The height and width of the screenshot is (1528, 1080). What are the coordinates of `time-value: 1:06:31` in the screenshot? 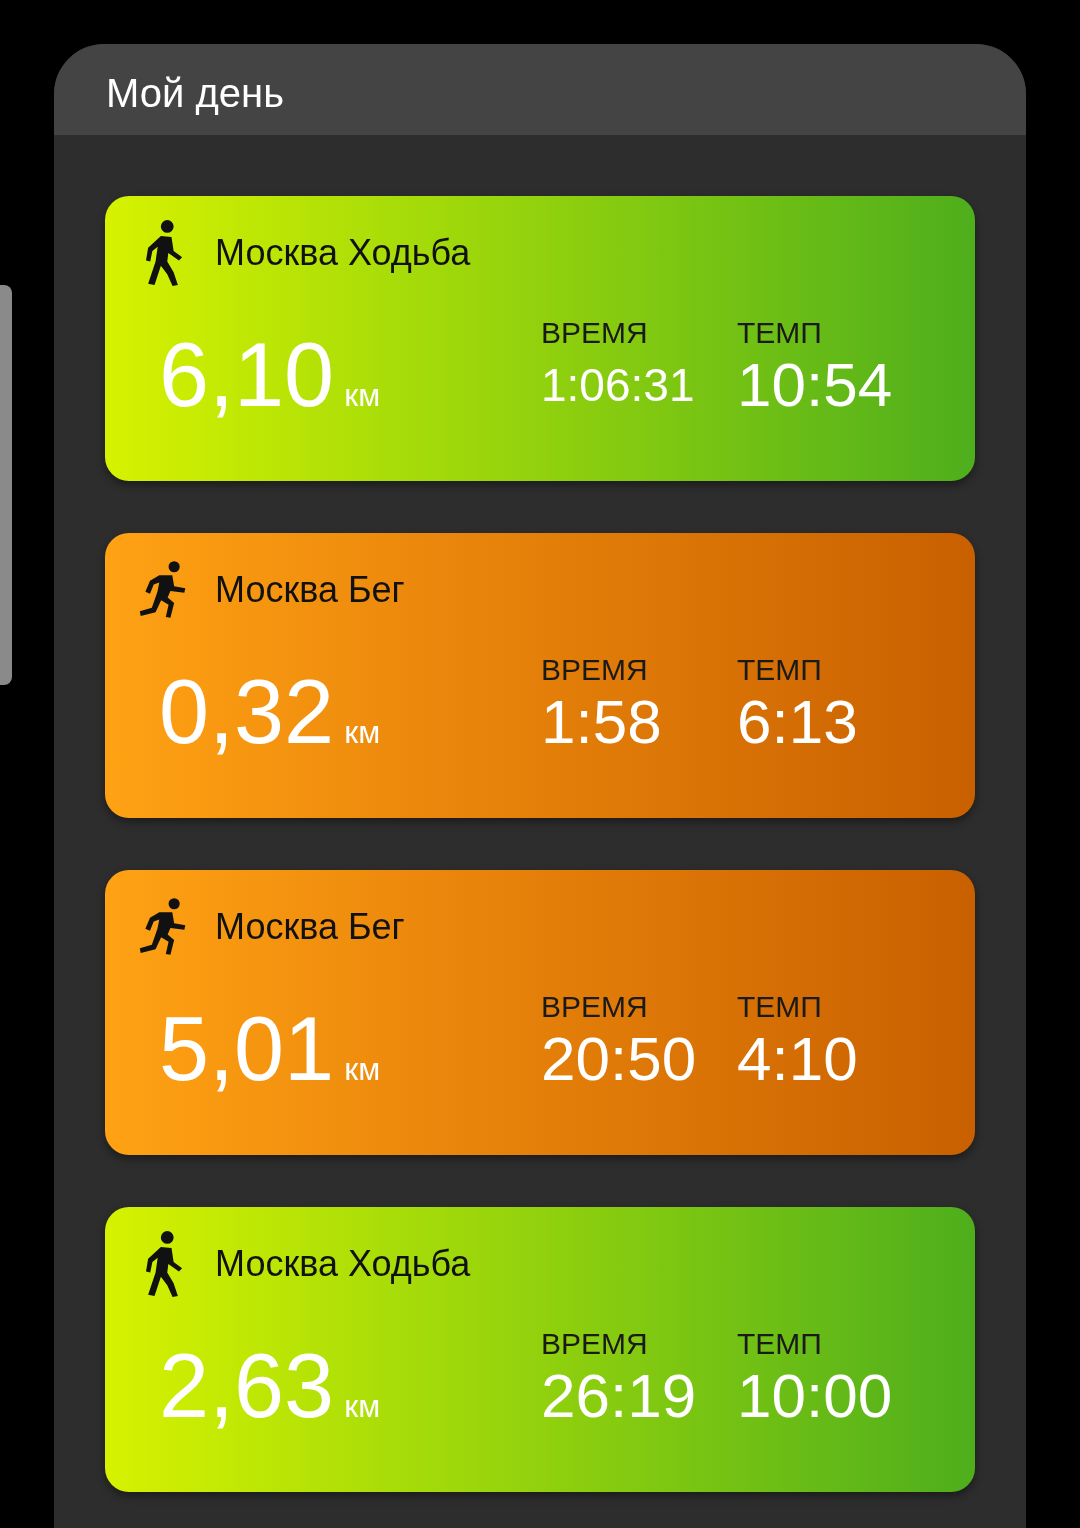 It's located at (618, 385).